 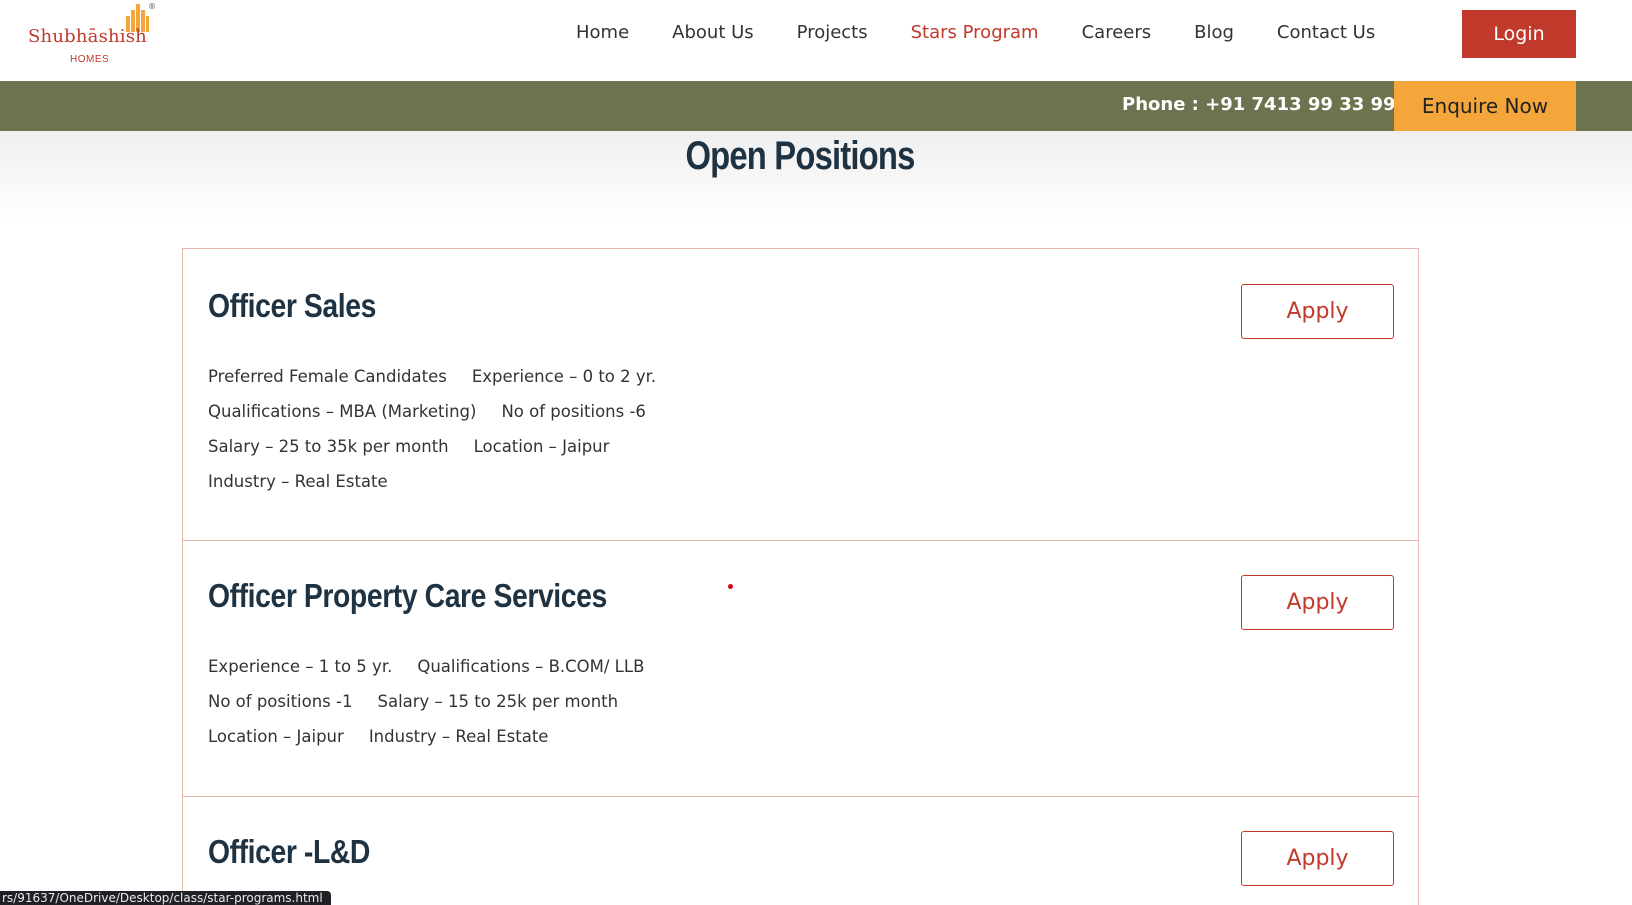 I want to click on red-dot-marker, so click(x=730, y=586).